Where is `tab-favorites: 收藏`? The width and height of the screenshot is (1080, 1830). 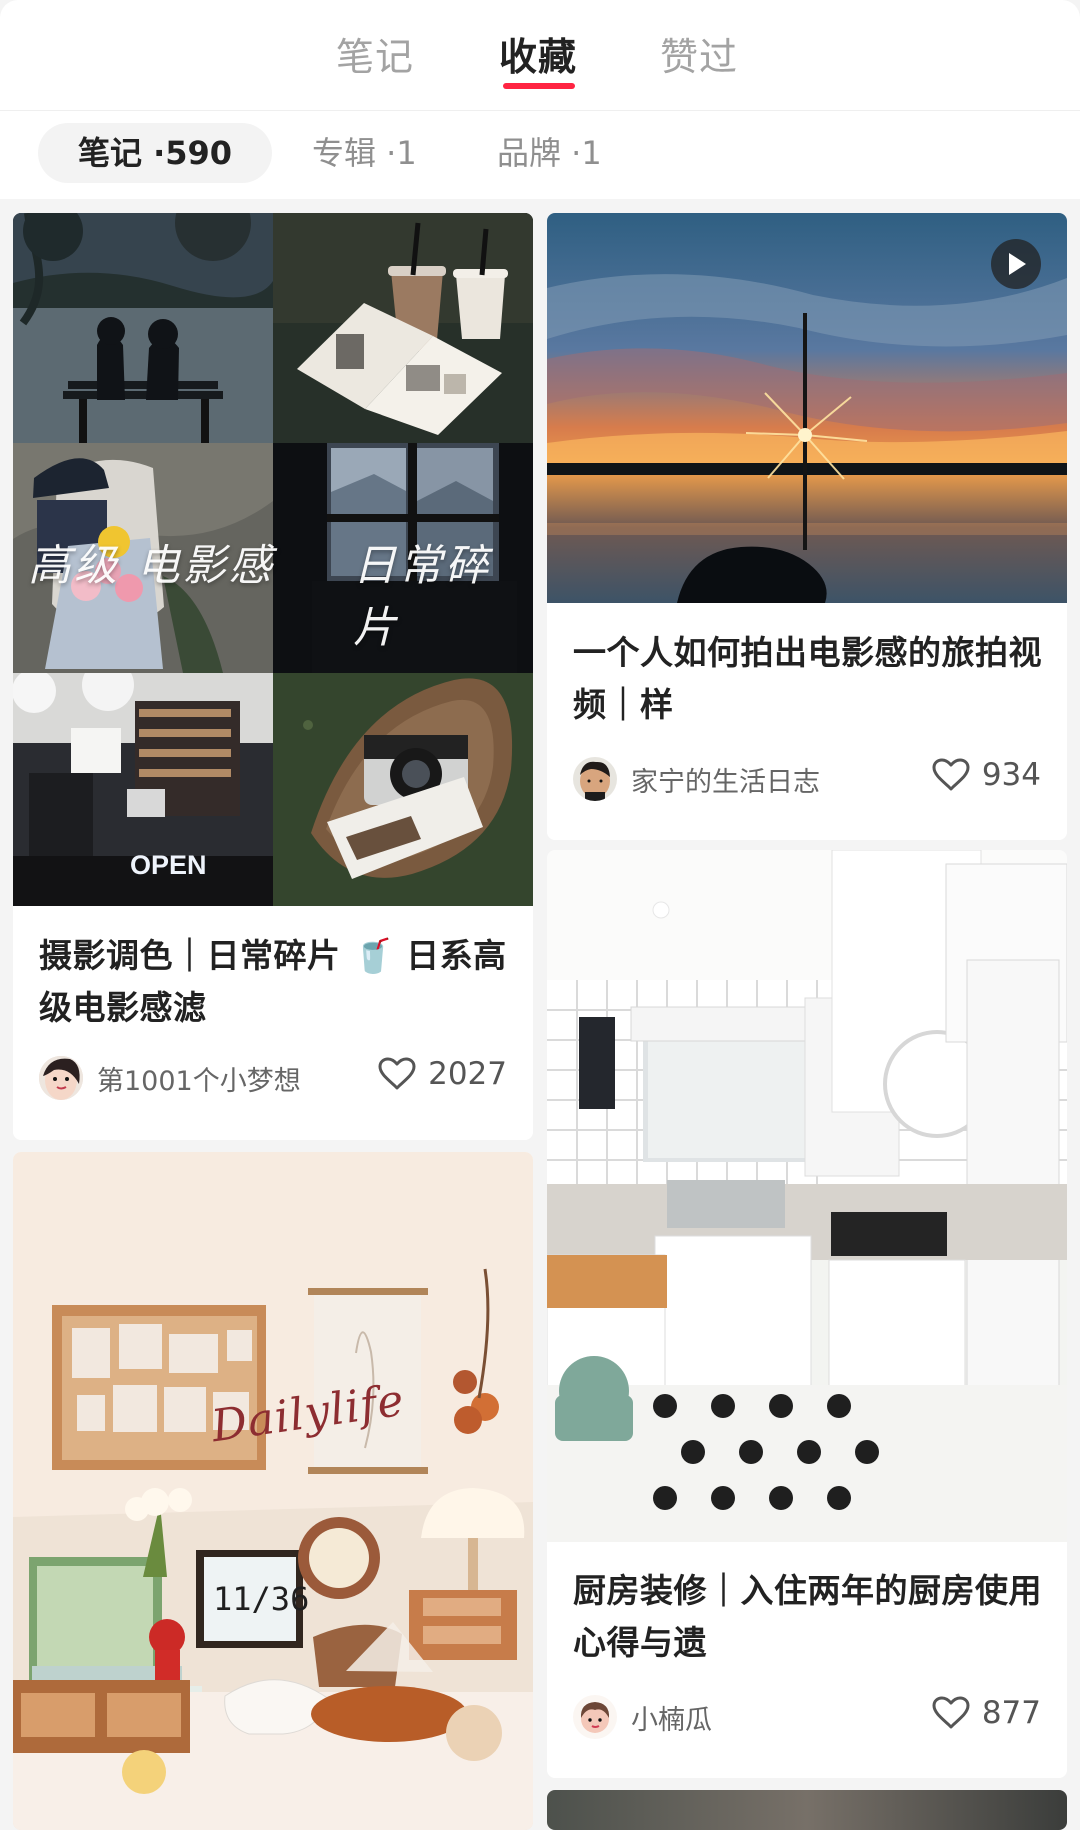
tab-favorites: 收藏 is located at coordinates (538, 53).